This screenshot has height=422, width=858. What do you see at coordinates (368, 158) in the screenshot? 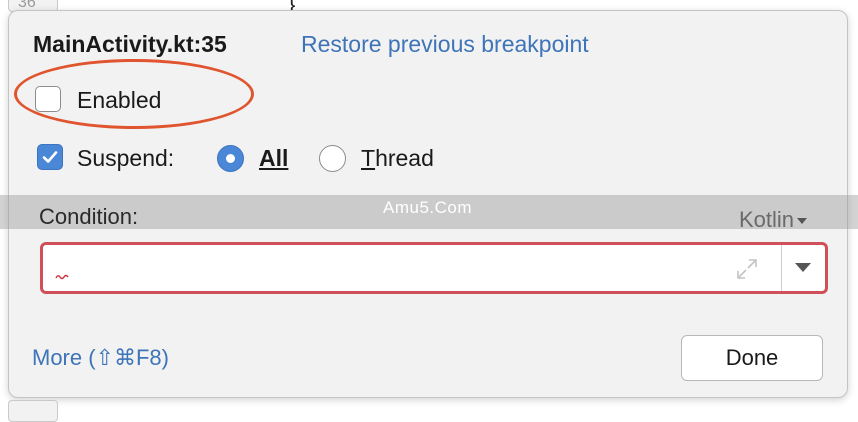
I see `thread-mnemonic: T` at bounding box center [368, 158].